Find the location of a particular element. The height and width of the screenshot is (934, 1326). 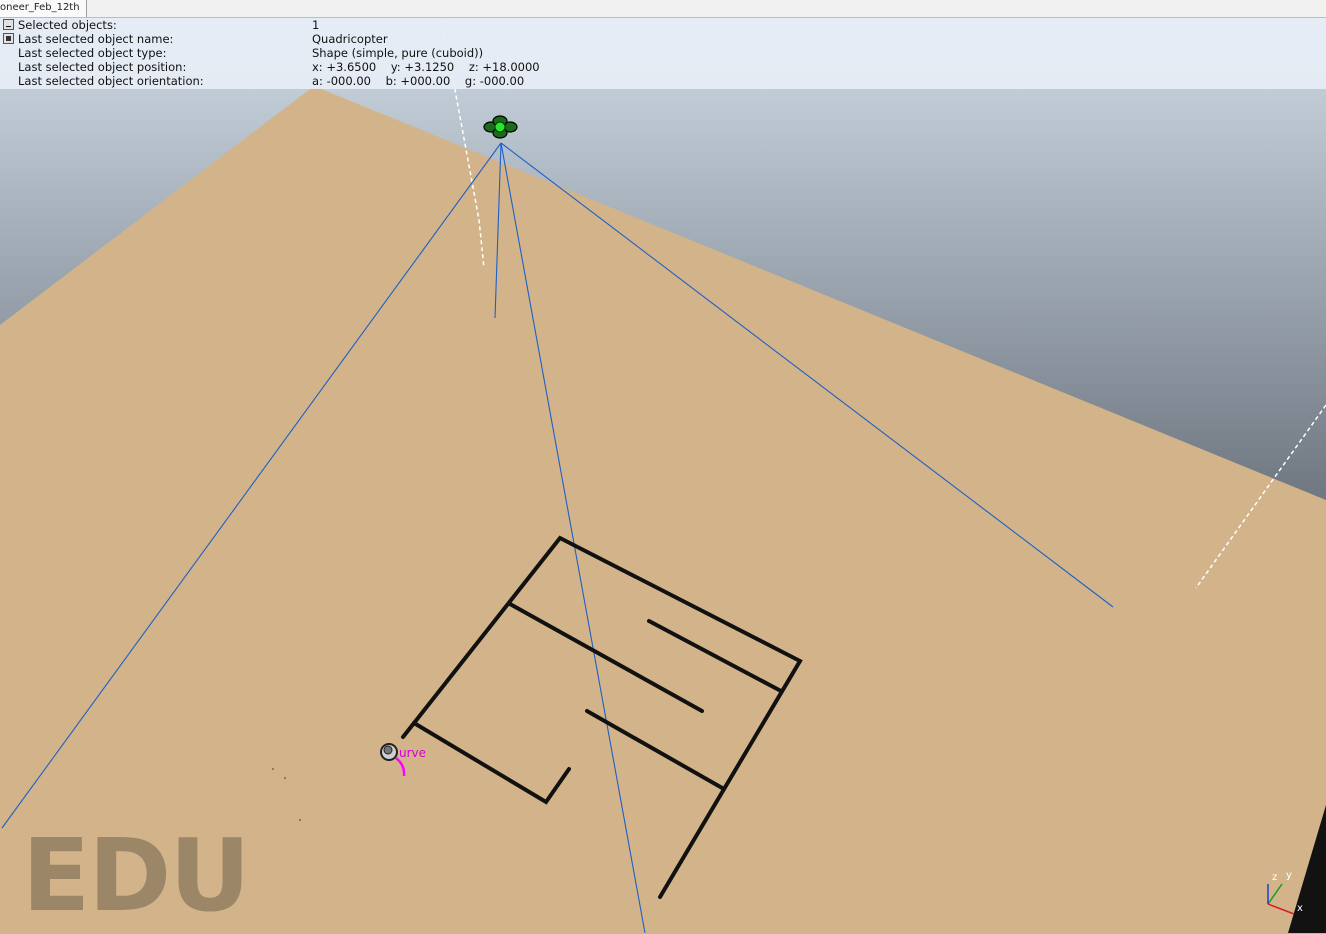

info-row-selected-objects: Selected objects: 1 is located at coordinates (310, 25).